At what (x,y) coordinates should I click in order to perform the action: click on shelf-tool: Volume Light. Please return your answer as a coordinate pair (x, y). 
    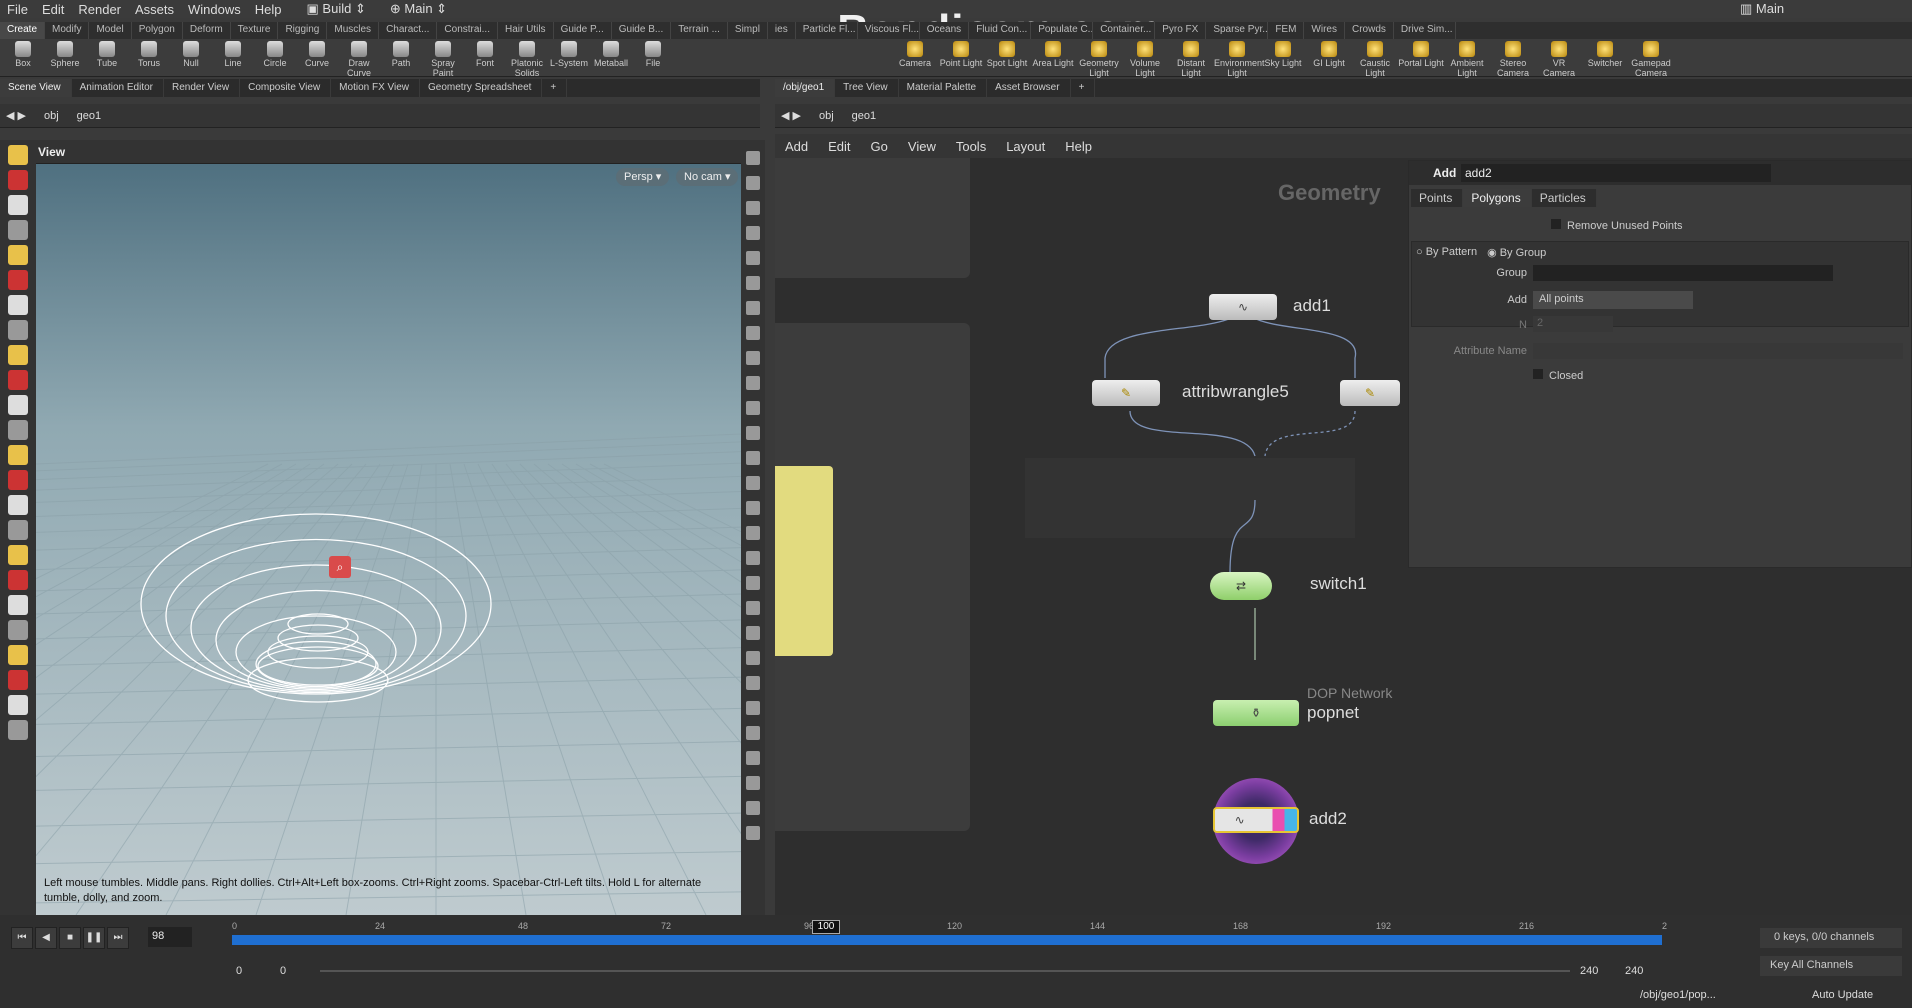
    Looking at the image, I should click on (1145, 59).